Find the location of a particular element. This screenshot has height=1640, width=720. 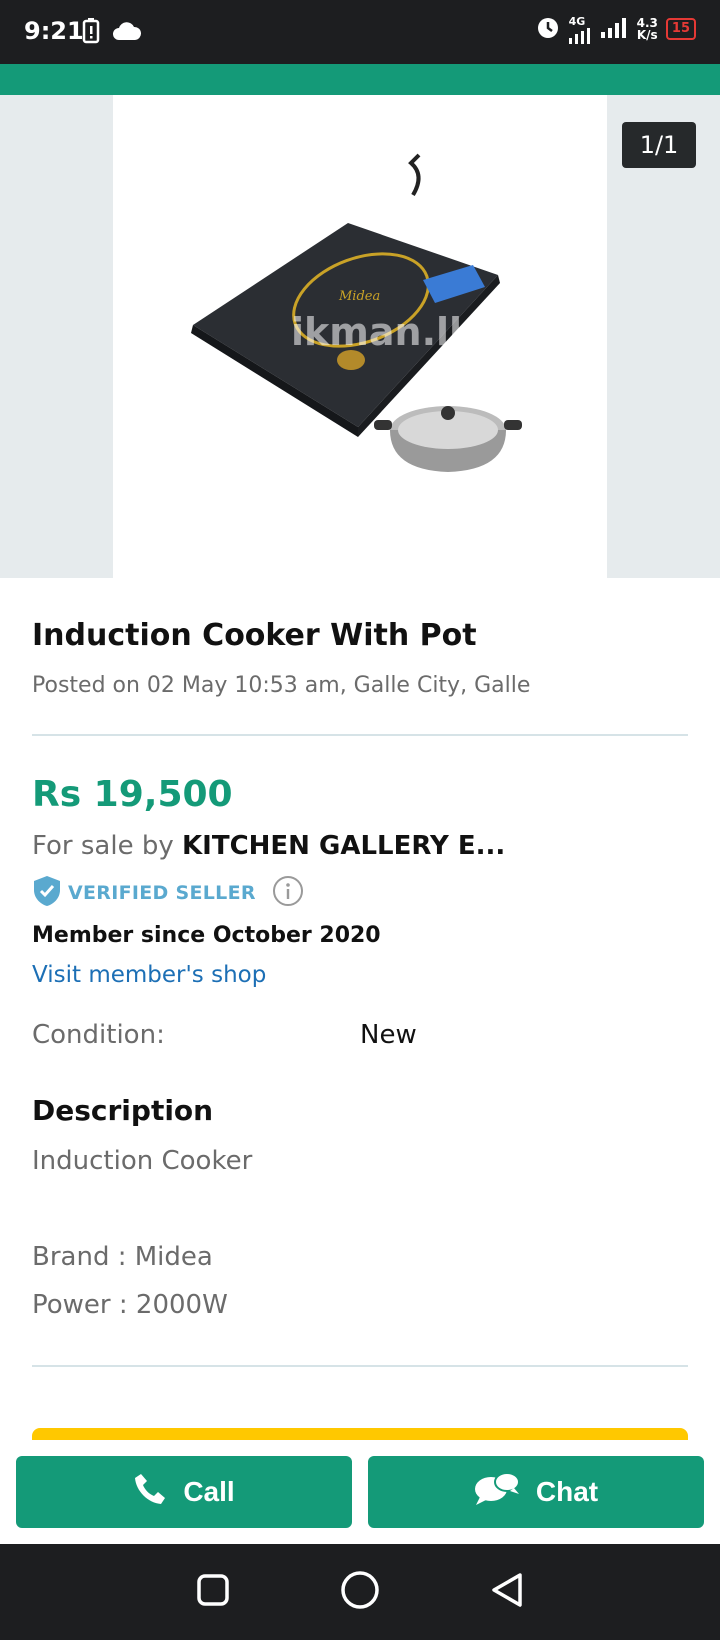

battery-saver-icon is located at coordinates (91, 33).